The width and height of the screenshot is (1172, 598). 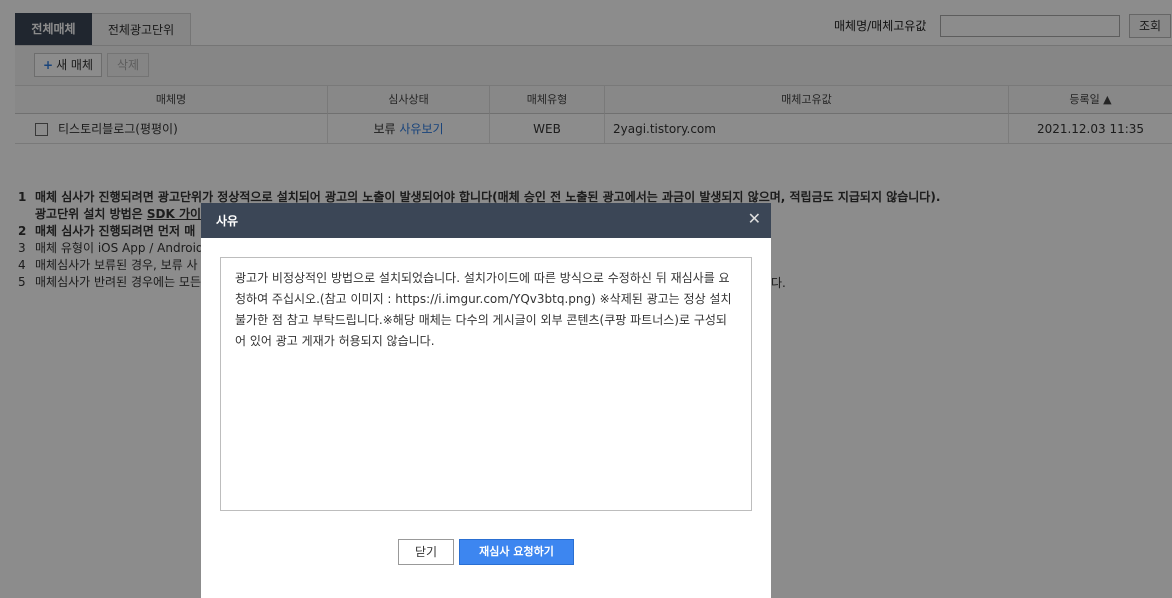 I want to click on close-button: 닫기, so click(x=426, y=552).